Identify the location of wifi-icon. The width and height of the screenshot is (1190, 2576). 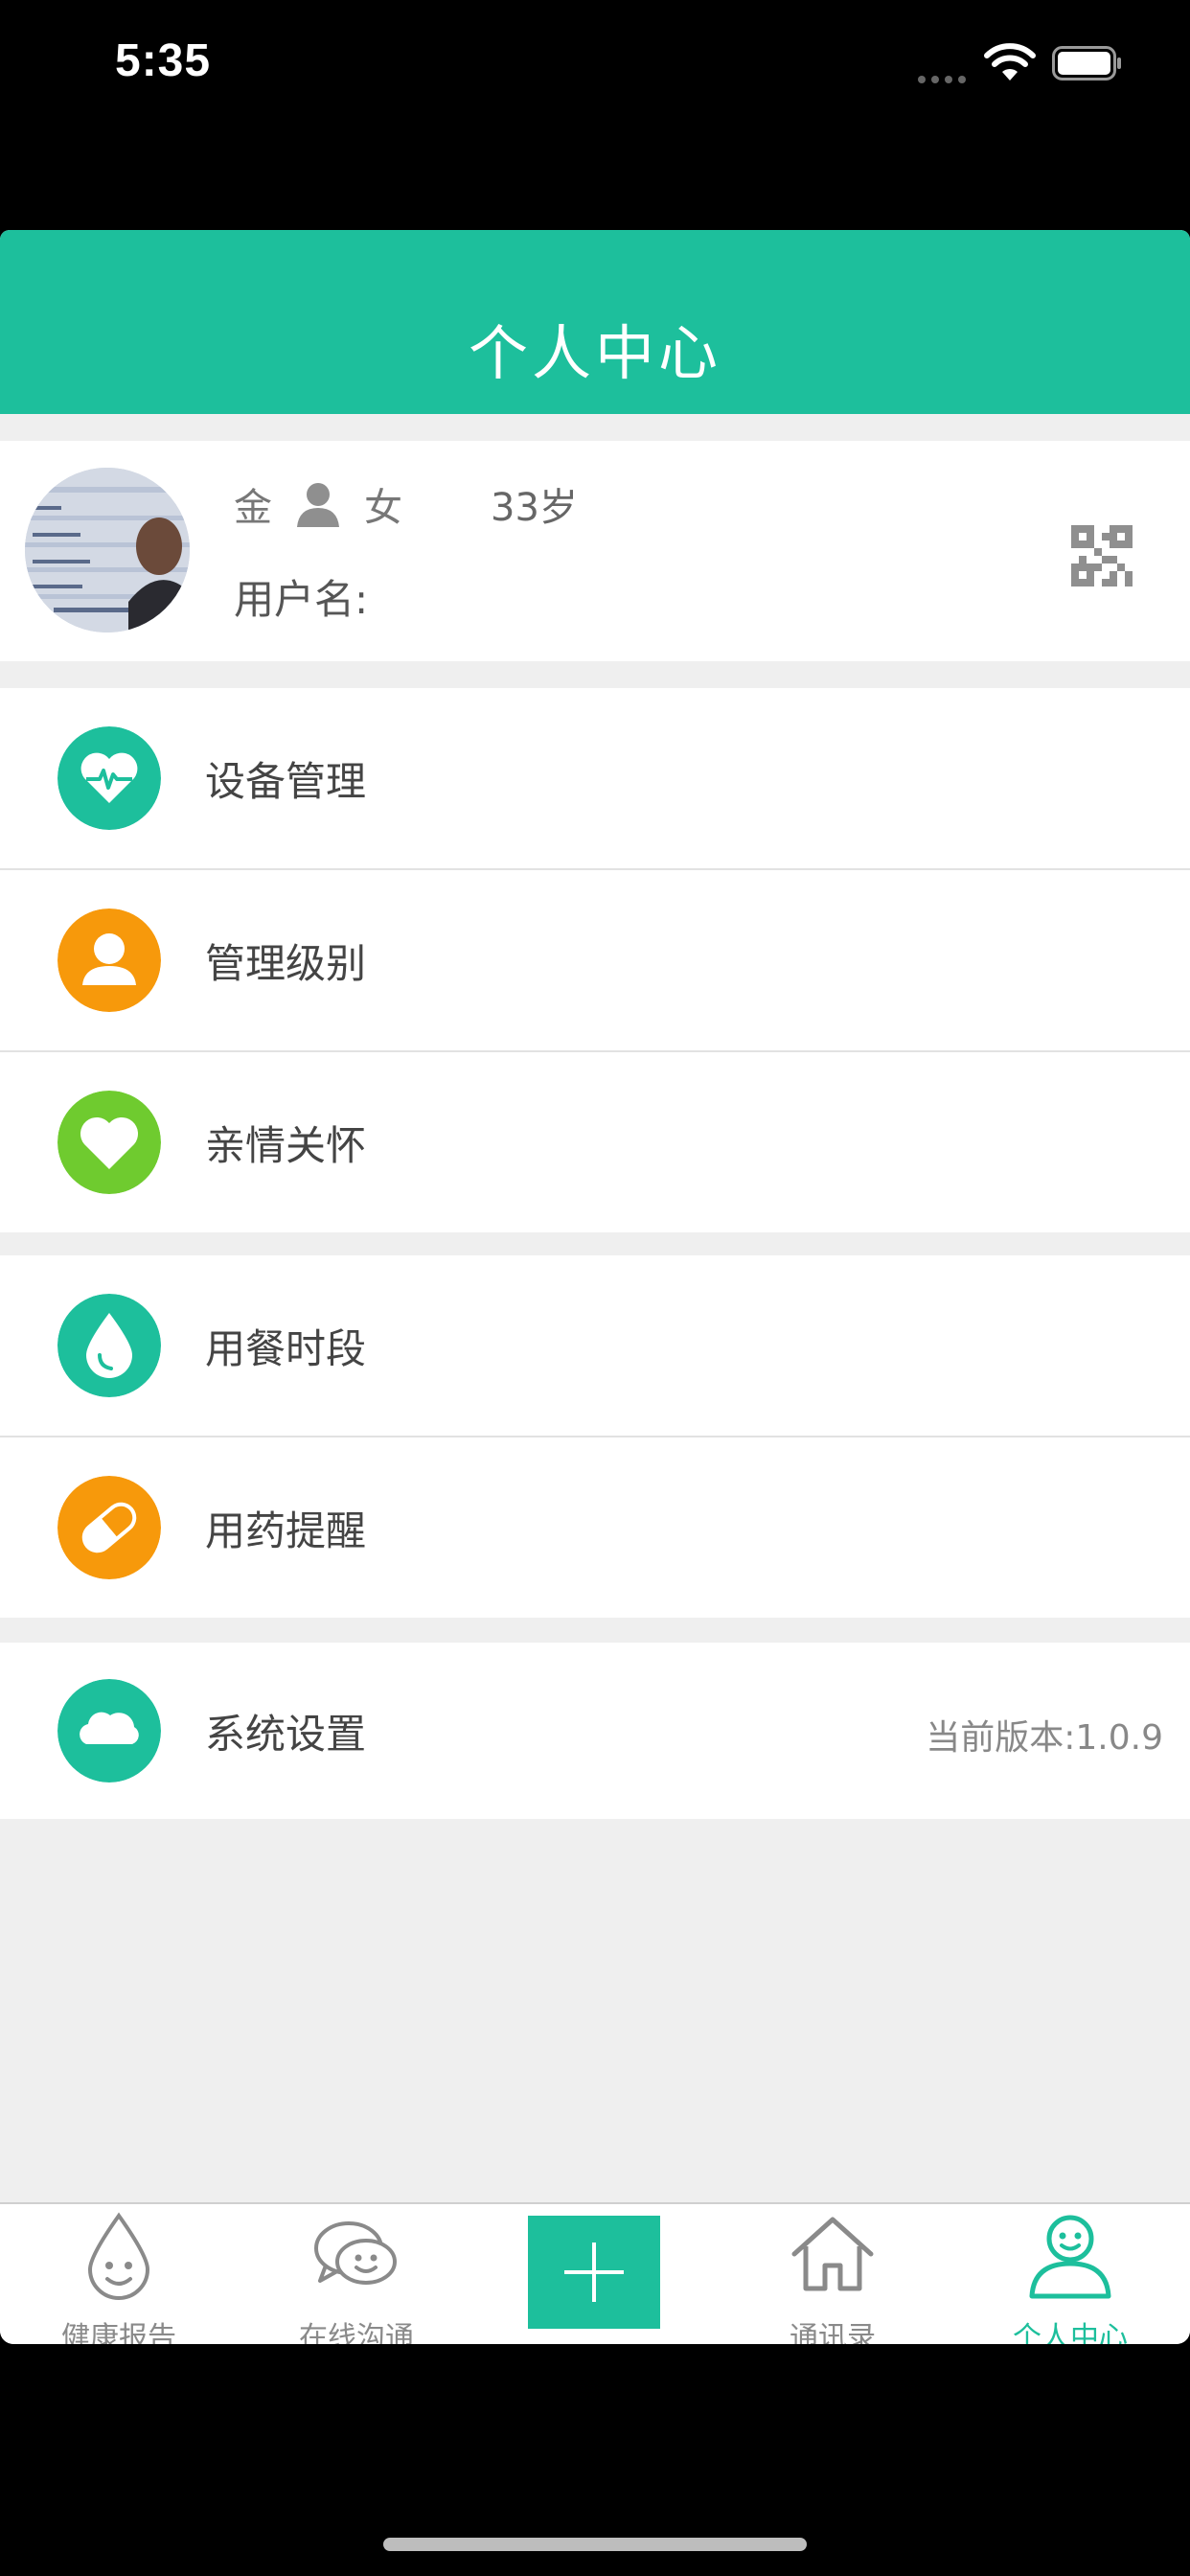
(1010, 62).